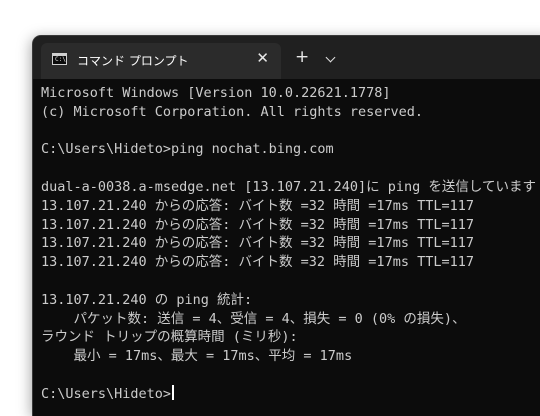  I want to click on terminal-line: 13.107.21.240 の ping 統計:, so click(147, 299).